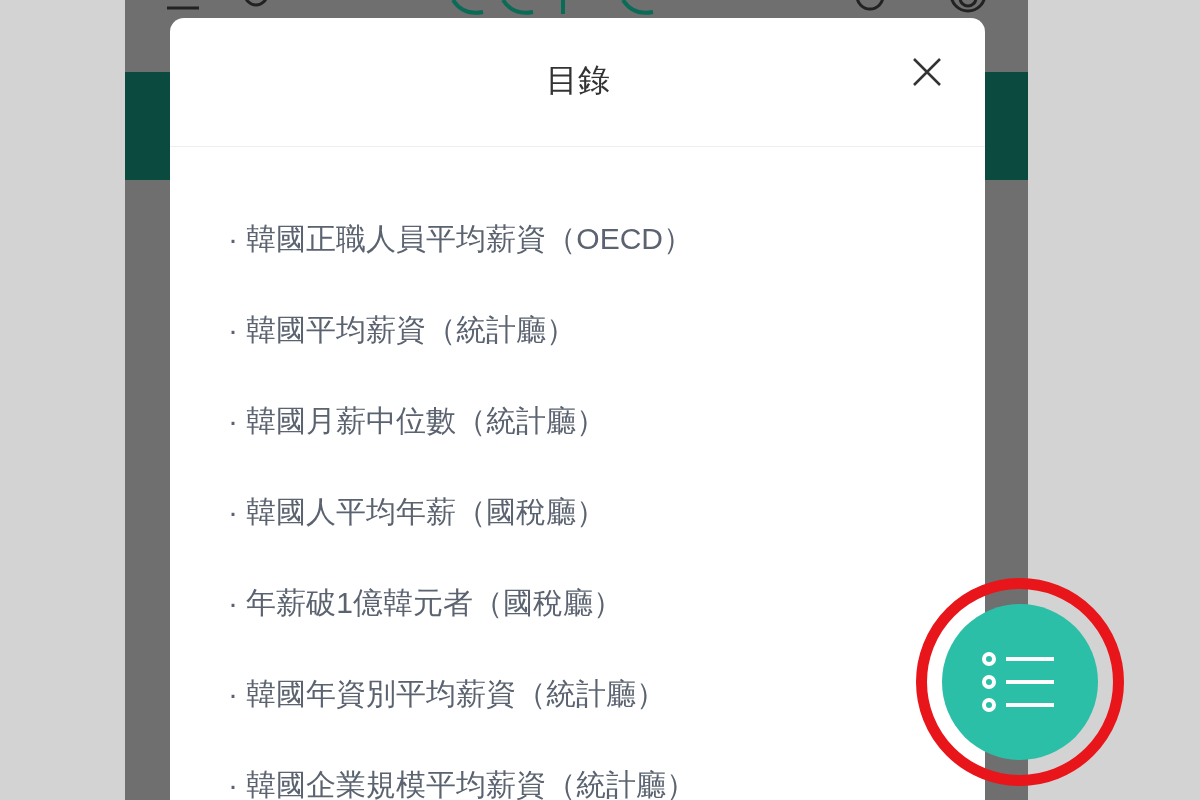  Describe the element at coordinates (460, 239) in the screenshot. I see `toc-link: · 韓國正職人員平均薪資（OECD）` at that location.